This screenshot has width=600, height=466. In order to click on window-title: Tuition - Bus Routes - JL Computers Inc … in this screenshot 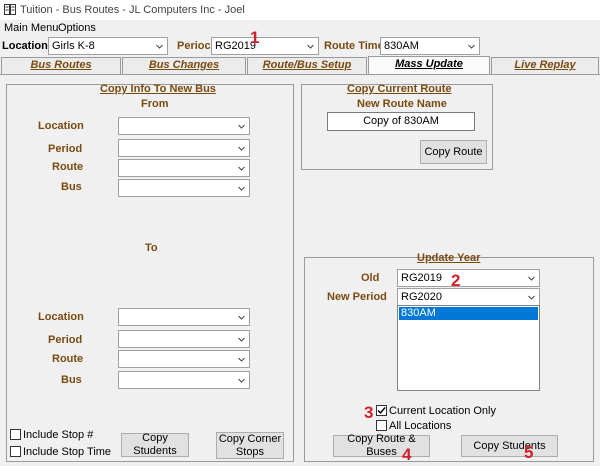, I will do `click(132, 10)`.